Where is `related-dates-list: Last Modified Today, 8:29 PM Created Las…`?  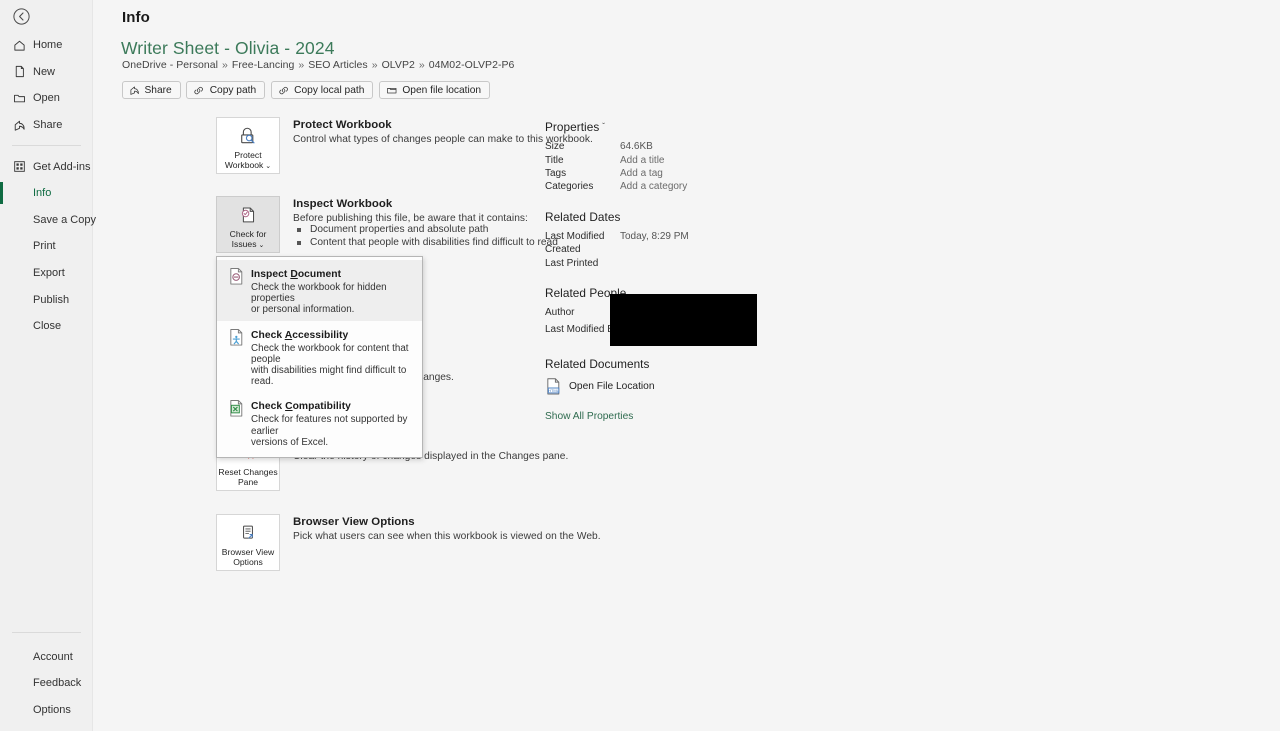
related-dates-list: Last Modified Today, 8:29 PM Created Las… is located at coordinates (695, 250).